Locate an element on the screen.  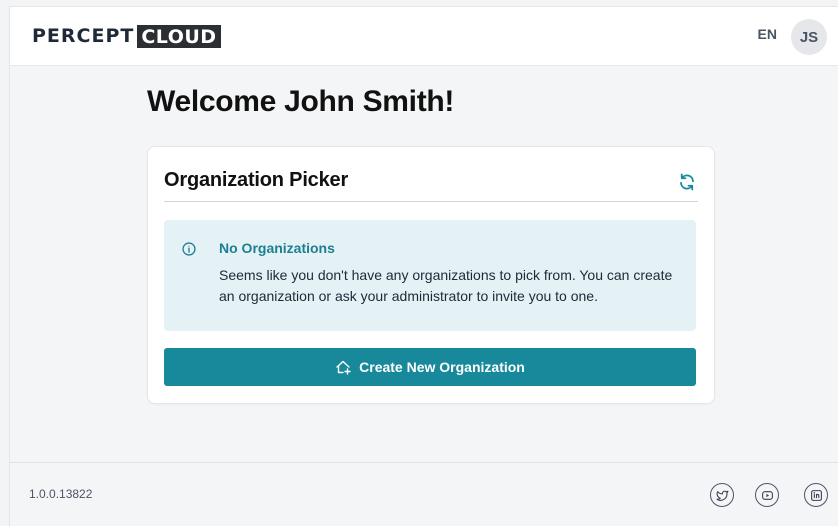
user-avatar: JS is located at coordinates (809, 37).